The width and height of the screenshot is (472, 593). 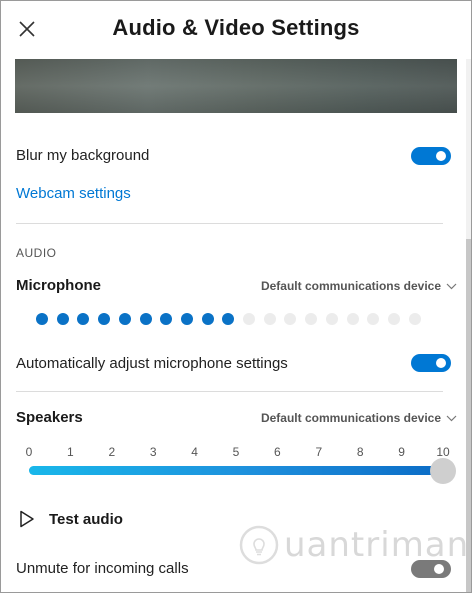 What do you see at coordinates (277, 452) in the screenshot?
I see `volume-tick-label: 6` at bounding box center [277, 452].